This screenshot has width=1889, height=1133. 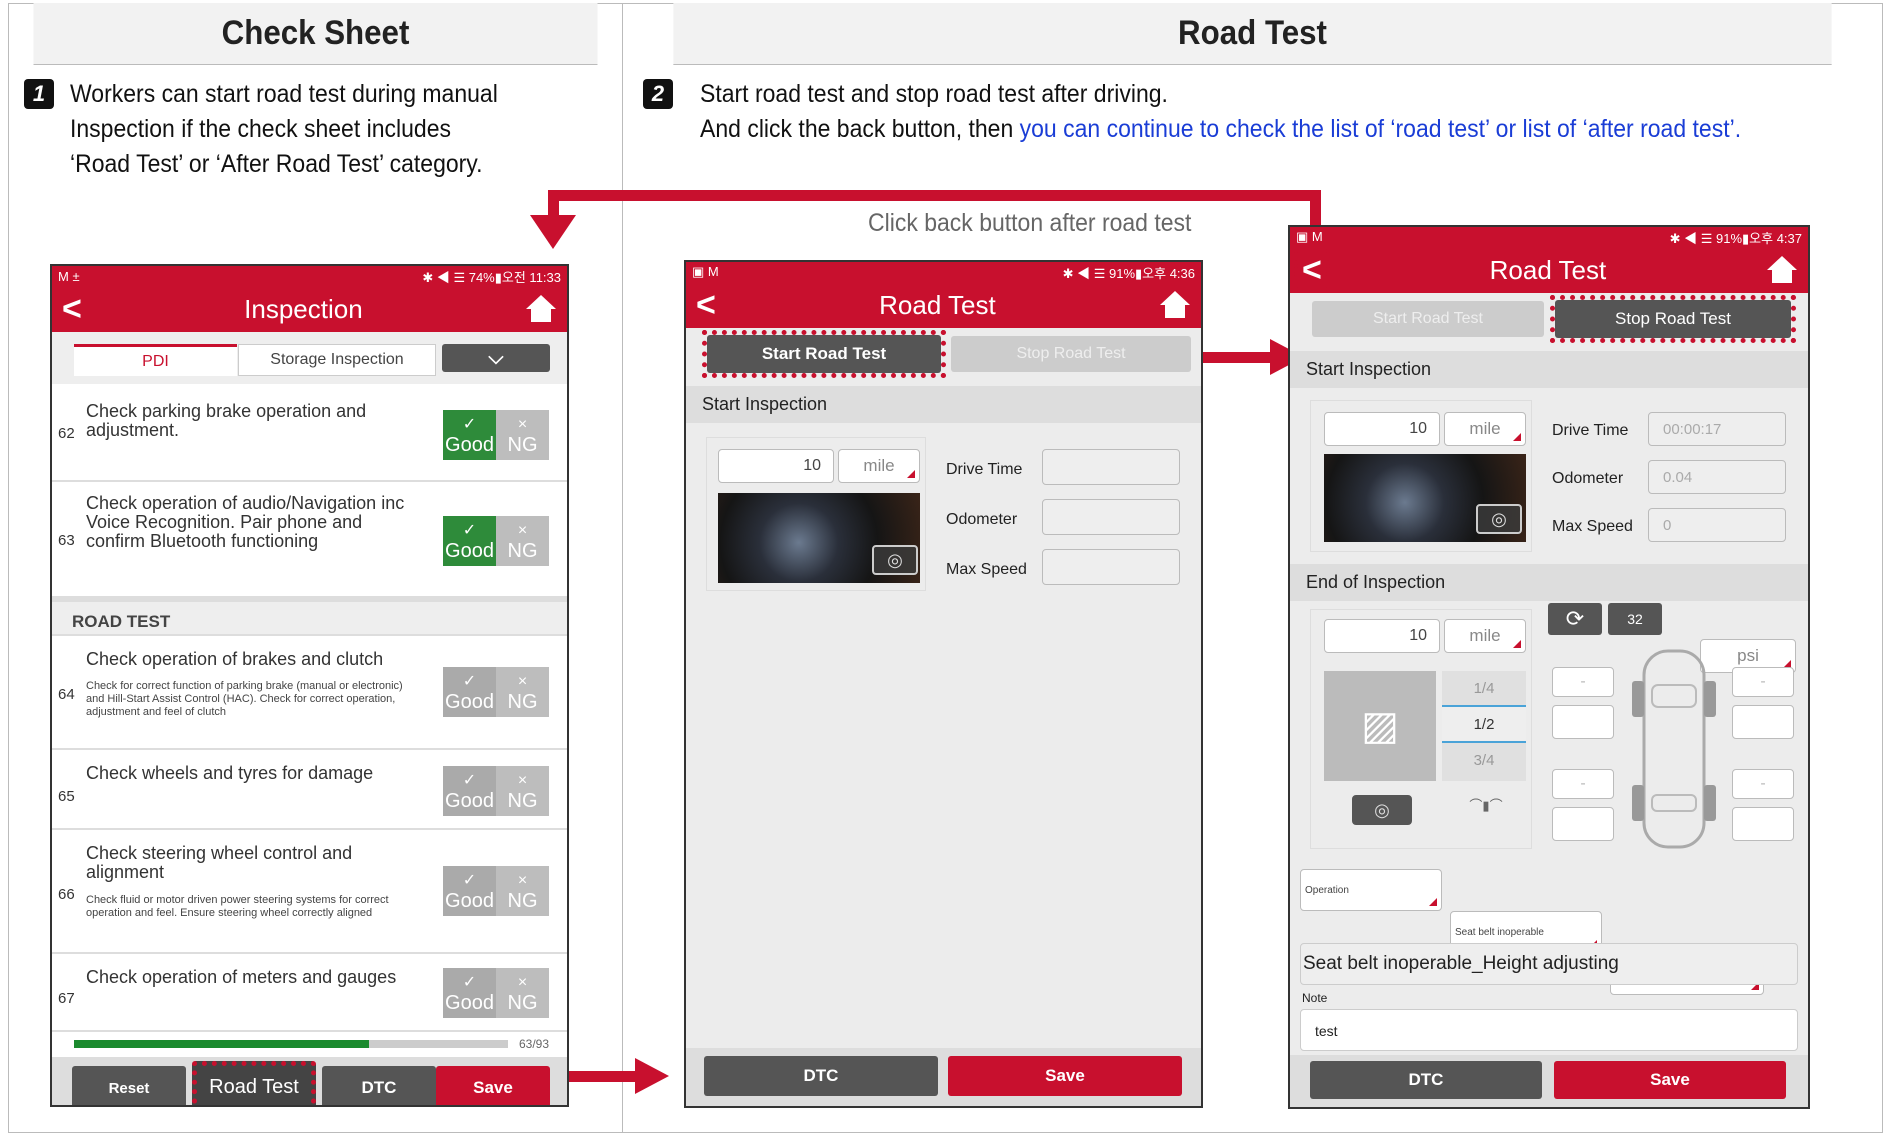 I want to click on operation-select: Operation, so click(x=1371, y=890).